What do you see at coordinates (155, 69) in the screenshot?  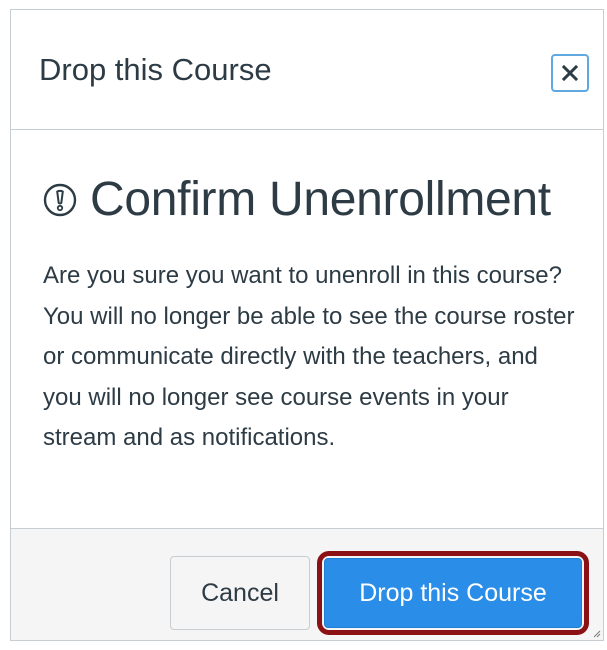 I see `dialog-title: Drop this Course` at bounding box center [155, 69].